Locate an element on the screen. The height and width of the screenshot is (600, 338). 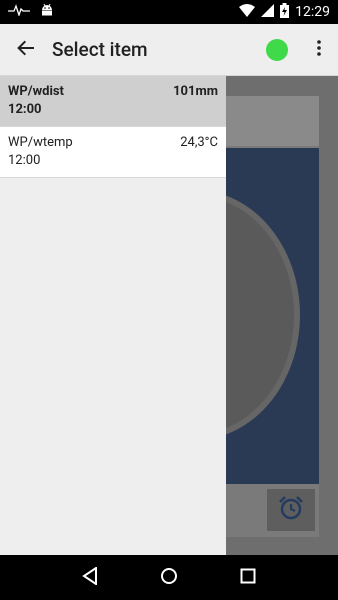
alarm-button is located at coordinates (291, 510).